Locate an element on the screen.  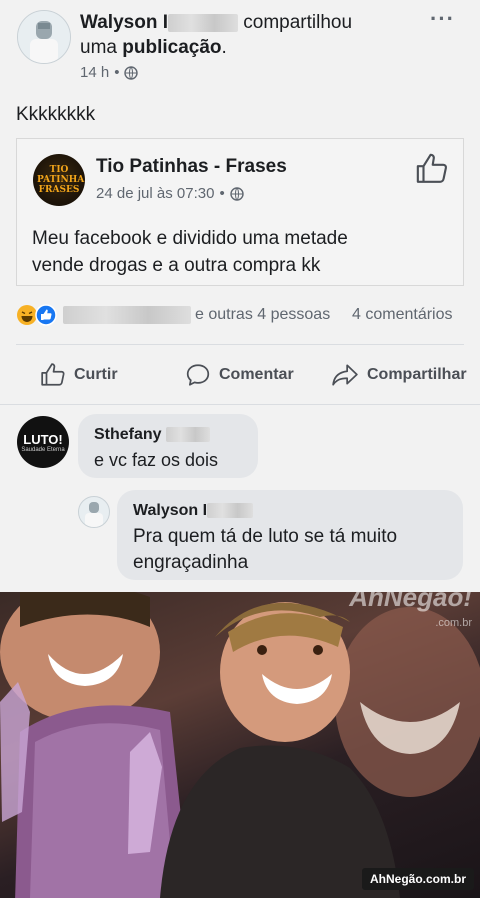
comment-label: Comentar is located at coordinates (256, 374).